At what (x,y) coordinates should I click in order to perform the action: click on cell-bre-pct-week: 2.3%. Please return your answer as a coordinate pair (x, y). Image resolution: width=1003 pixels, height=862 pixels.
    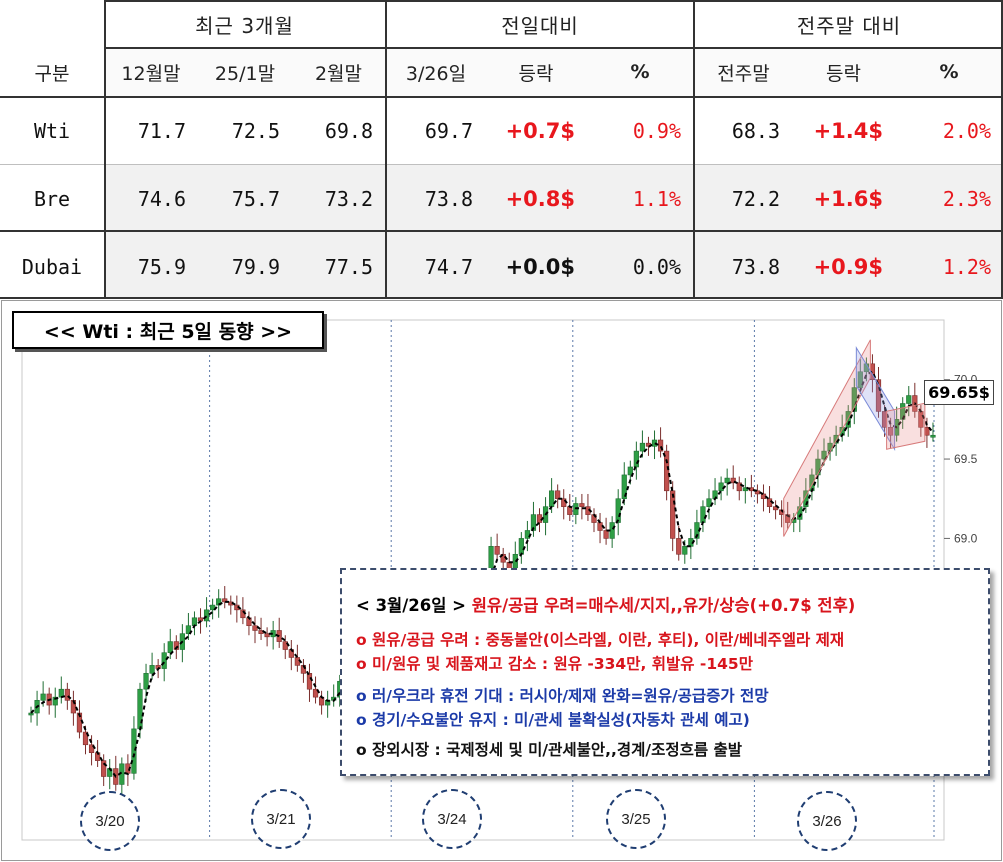
    Looking at the image, I should click on (966, 199).